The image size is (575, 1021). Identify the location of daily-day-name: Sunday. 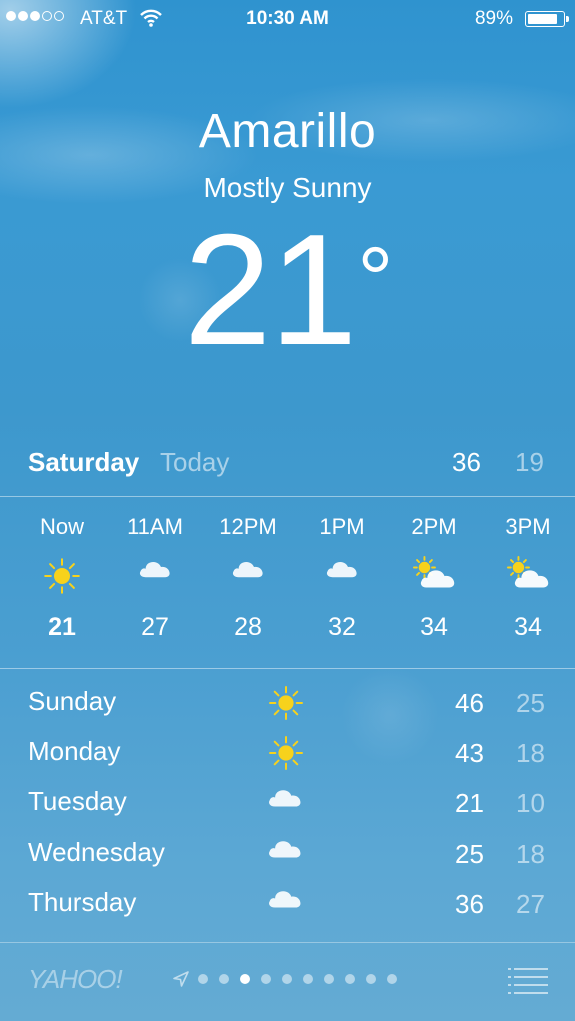
(72, 701).